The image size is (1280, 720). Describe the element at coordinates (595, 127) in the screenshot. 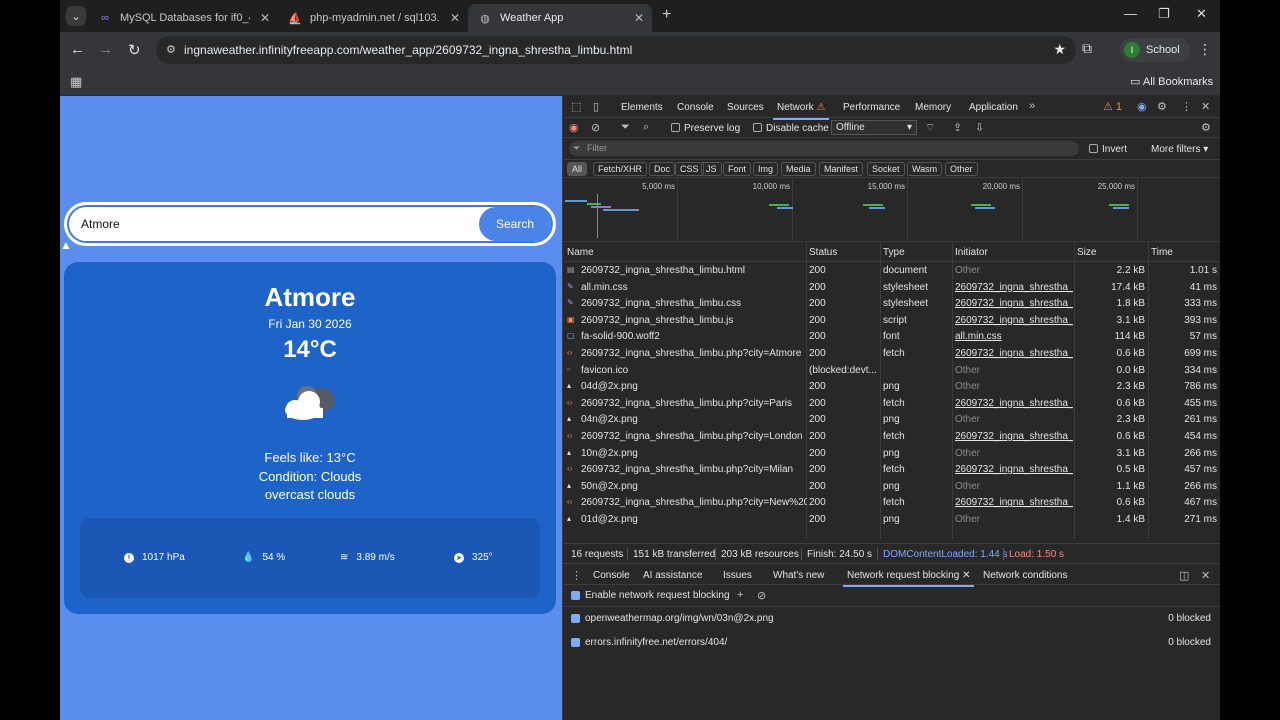

I see `clear-icon: ⊘` at that location.